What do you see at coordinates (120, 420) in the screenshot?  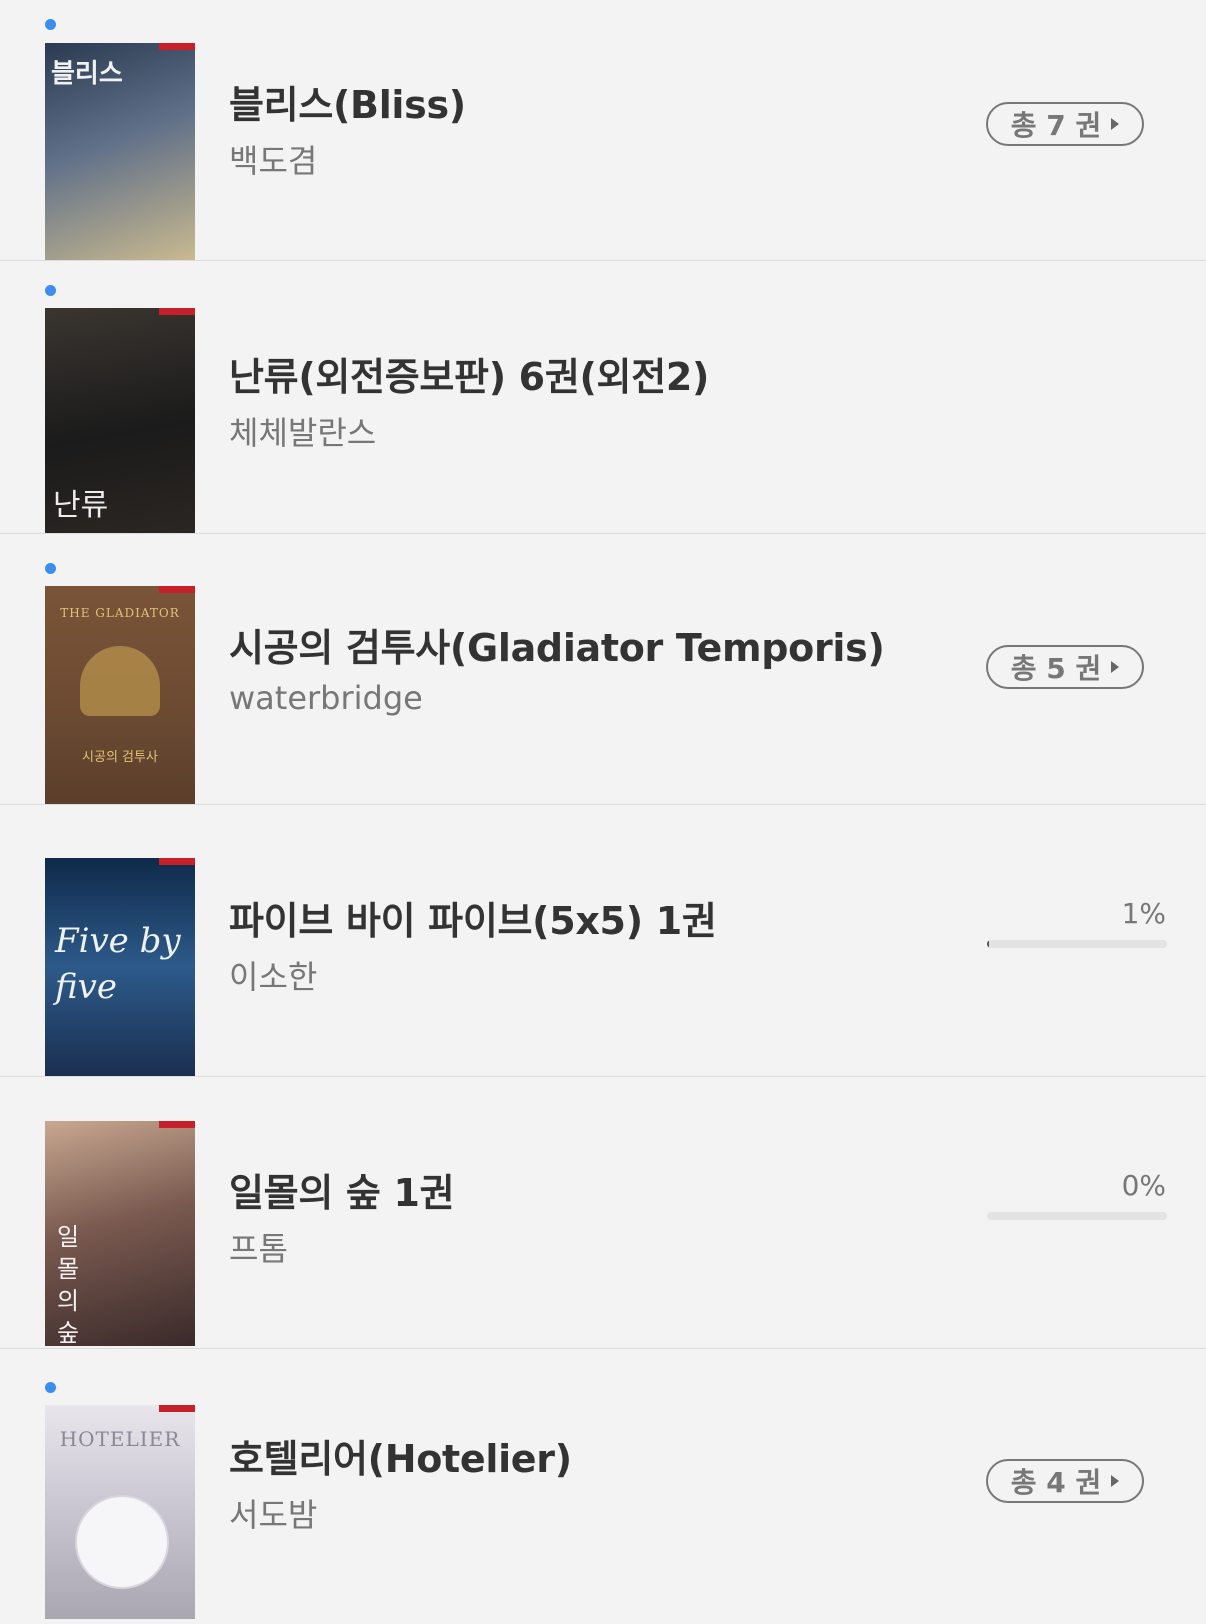 I see `book-cover: 난류` at bounding box center [120, 420].